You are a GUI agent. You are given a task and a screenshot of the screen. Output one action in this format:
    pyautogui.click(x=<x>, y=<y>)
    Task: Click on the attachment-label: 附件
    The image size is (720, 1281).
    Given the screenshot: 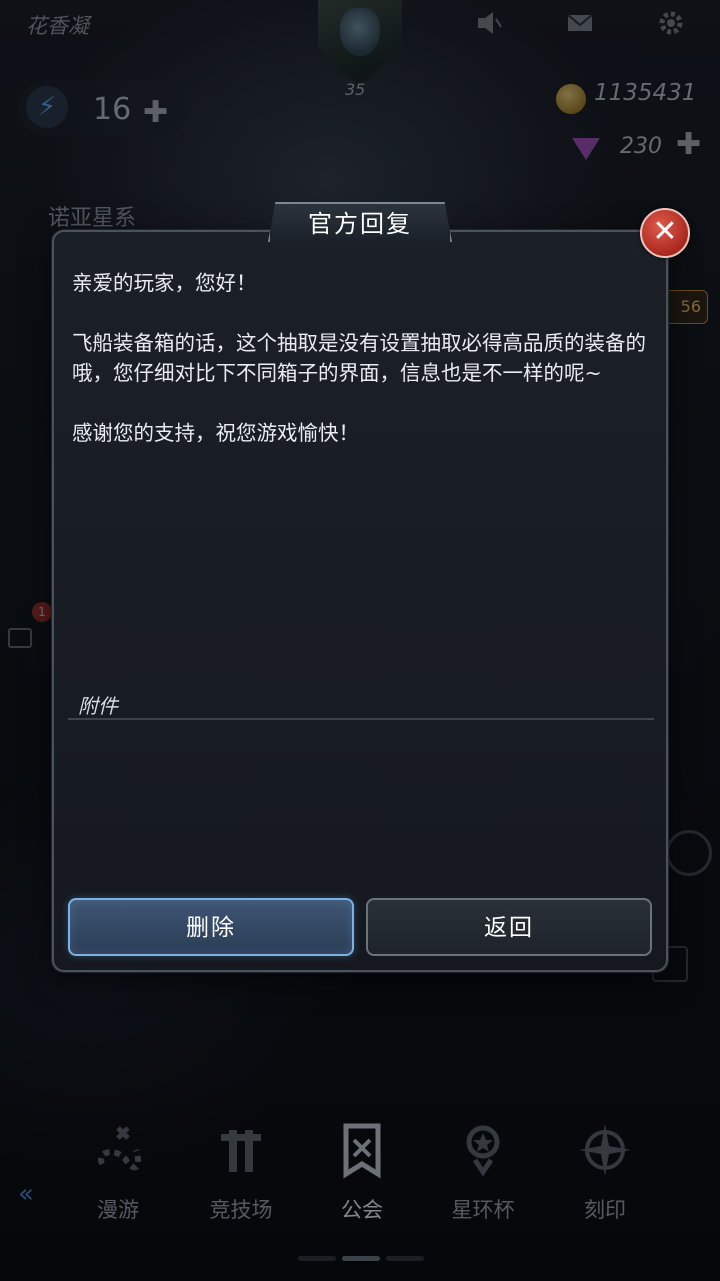 What is the action you would take?
    pyautogui.click(x=98, y=706)
    